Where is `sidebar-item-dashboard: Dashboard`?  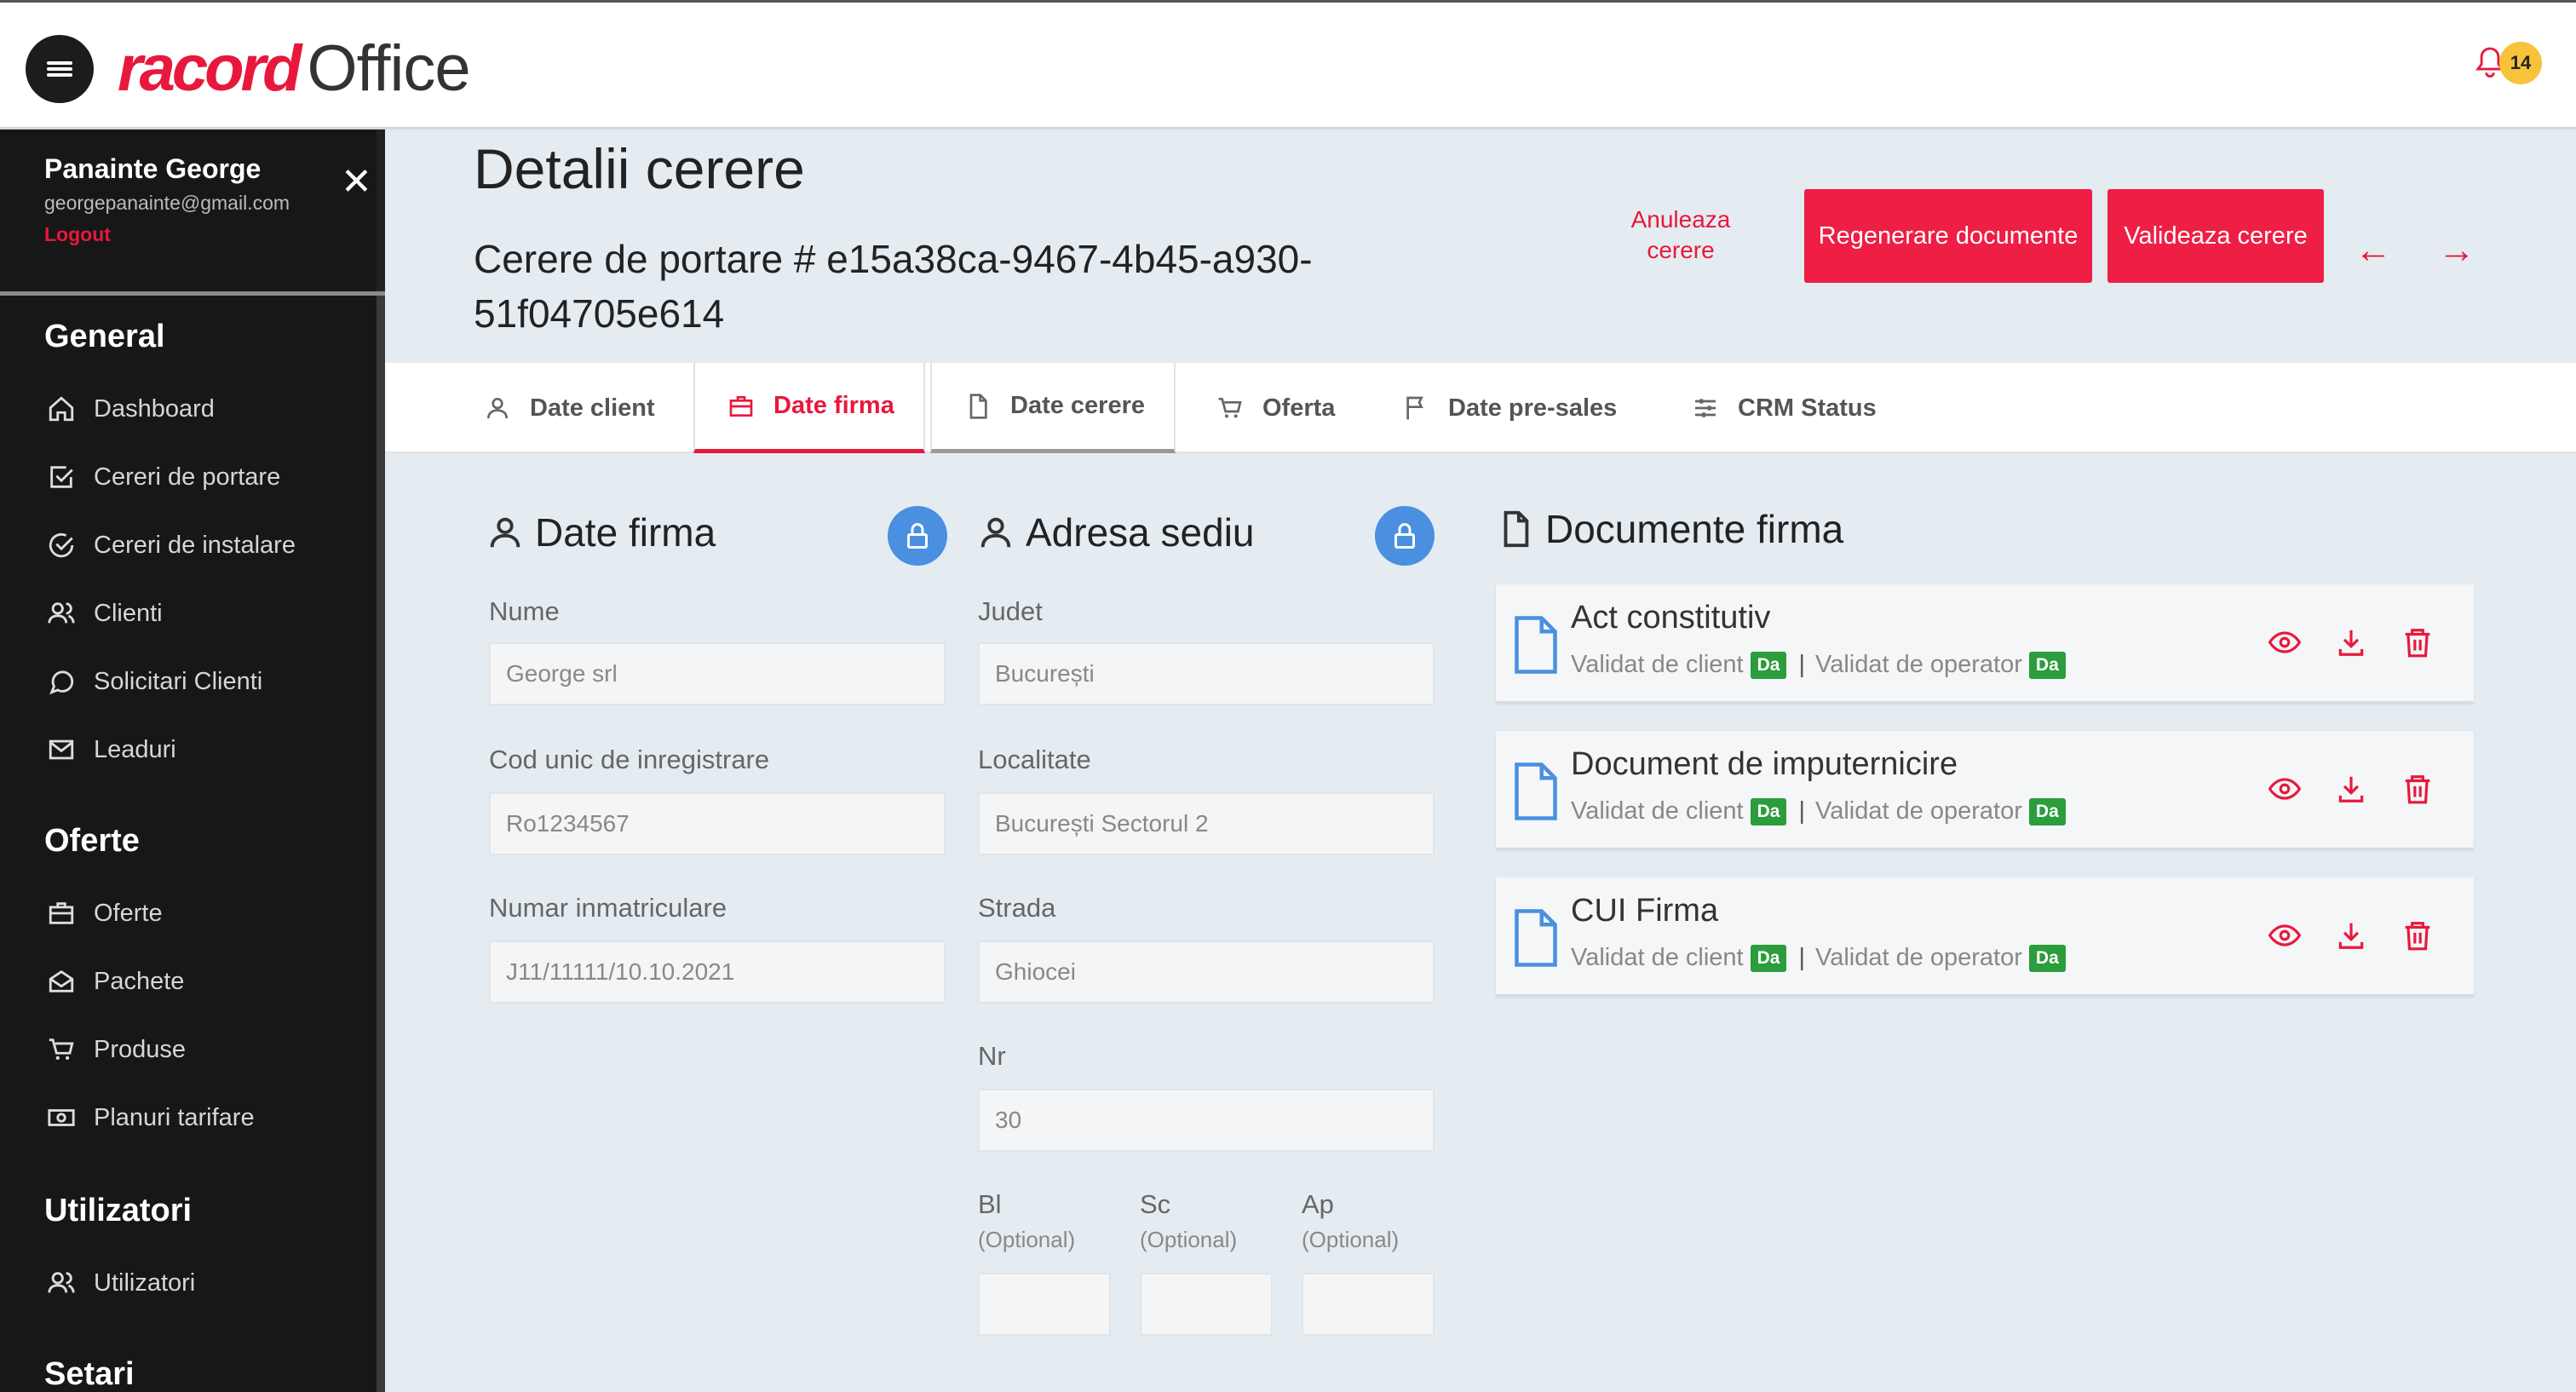 sidebar-item-dashboard: Dashboard is located at coordinates (130, 409).